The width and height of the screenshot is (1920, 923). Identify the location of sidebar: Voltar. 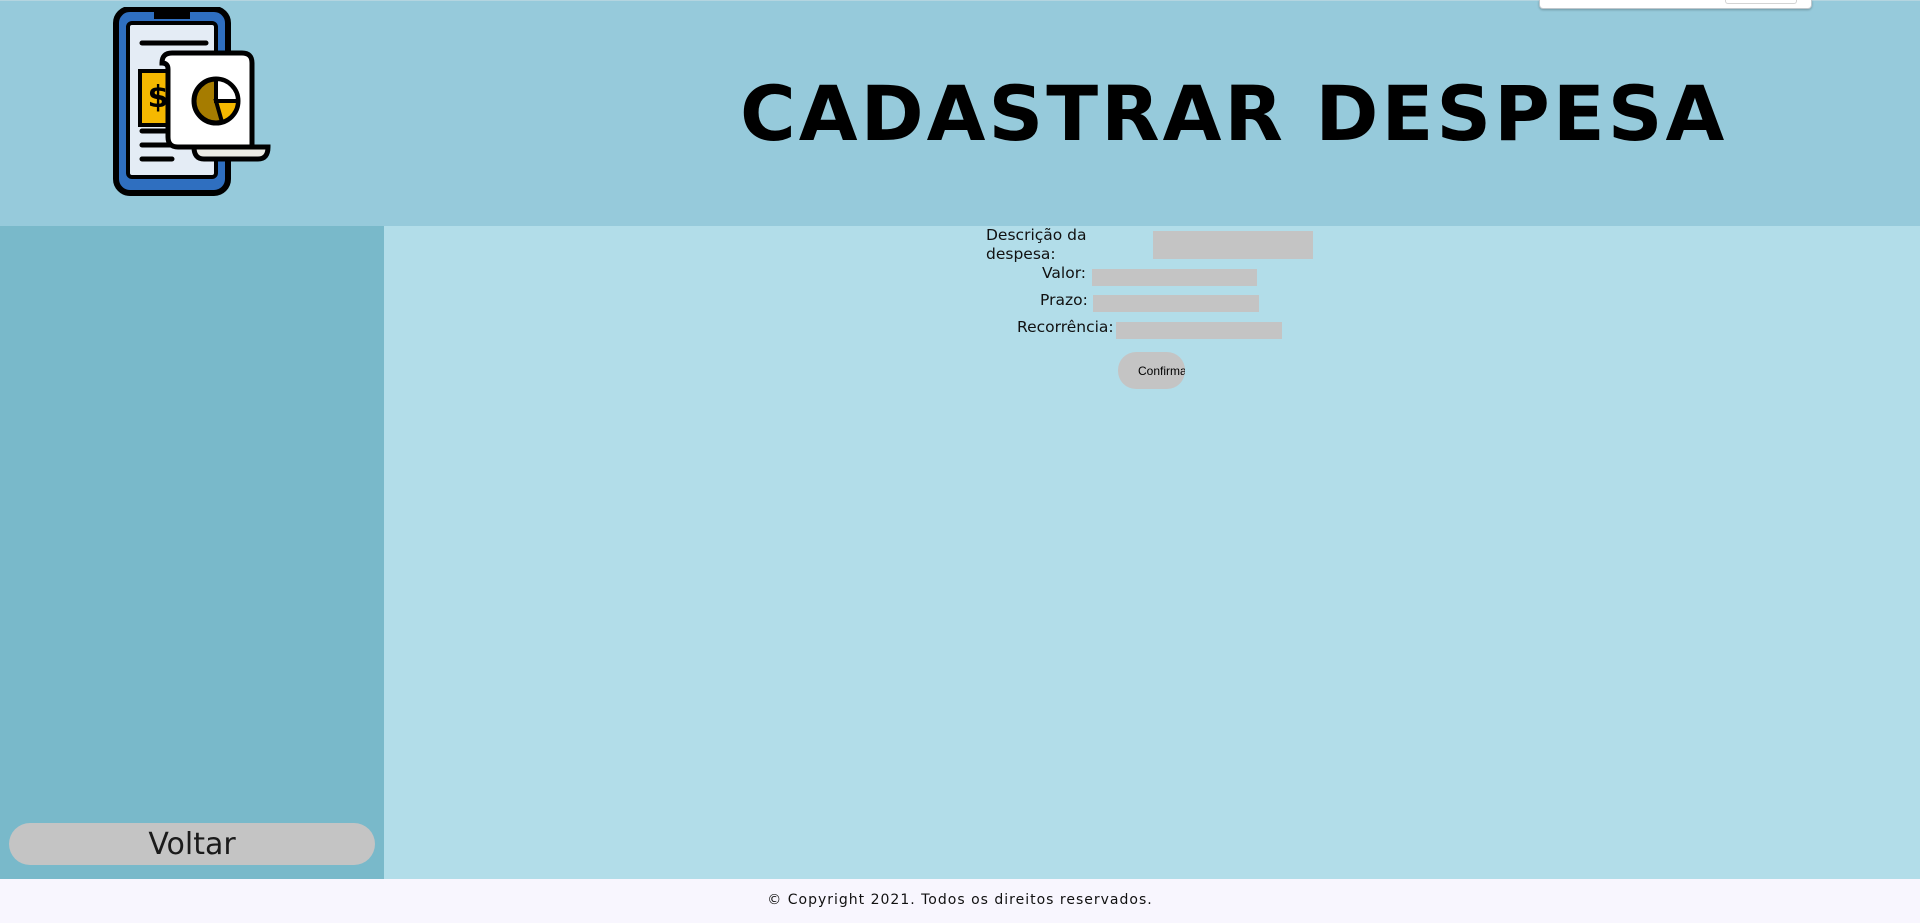
(192, 552).